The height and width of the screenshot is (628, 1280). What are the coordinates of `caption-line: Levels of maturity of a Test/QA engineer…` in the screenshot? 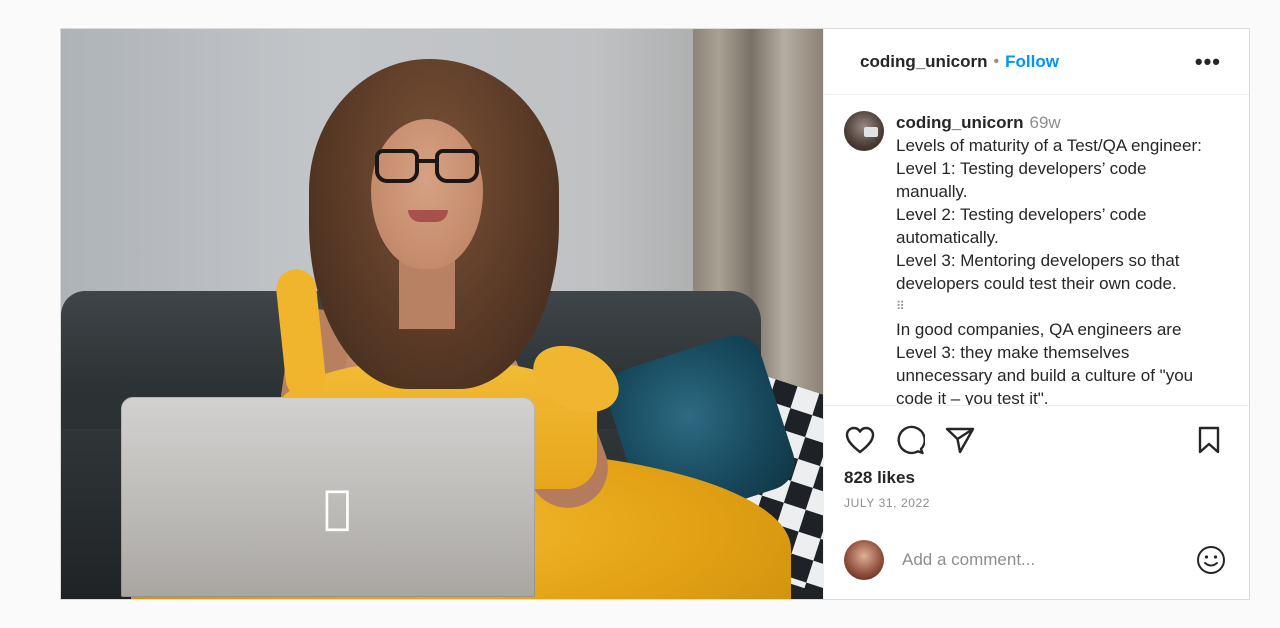 It's located at (1049, 145).